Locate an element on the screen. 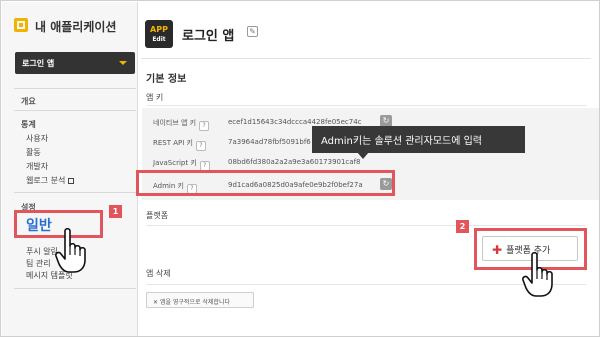 The width and height of the screenshot is (600, 337). step-badge-2: 2 is located at coordinates (462, 226).